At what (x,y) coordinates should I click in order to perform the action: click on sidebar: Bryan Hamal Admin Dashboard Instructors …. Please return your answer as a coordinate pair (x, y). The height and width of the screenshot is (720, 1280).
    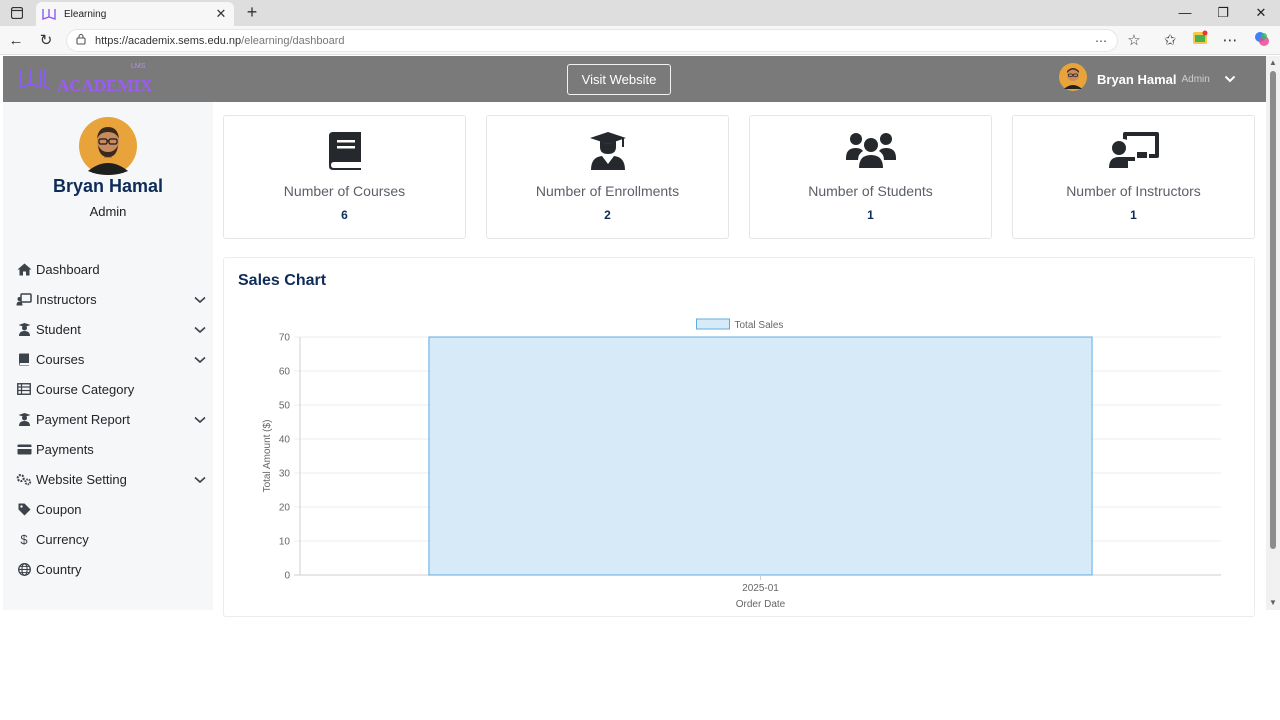
    Looking at the image, I should click on (108, 356).